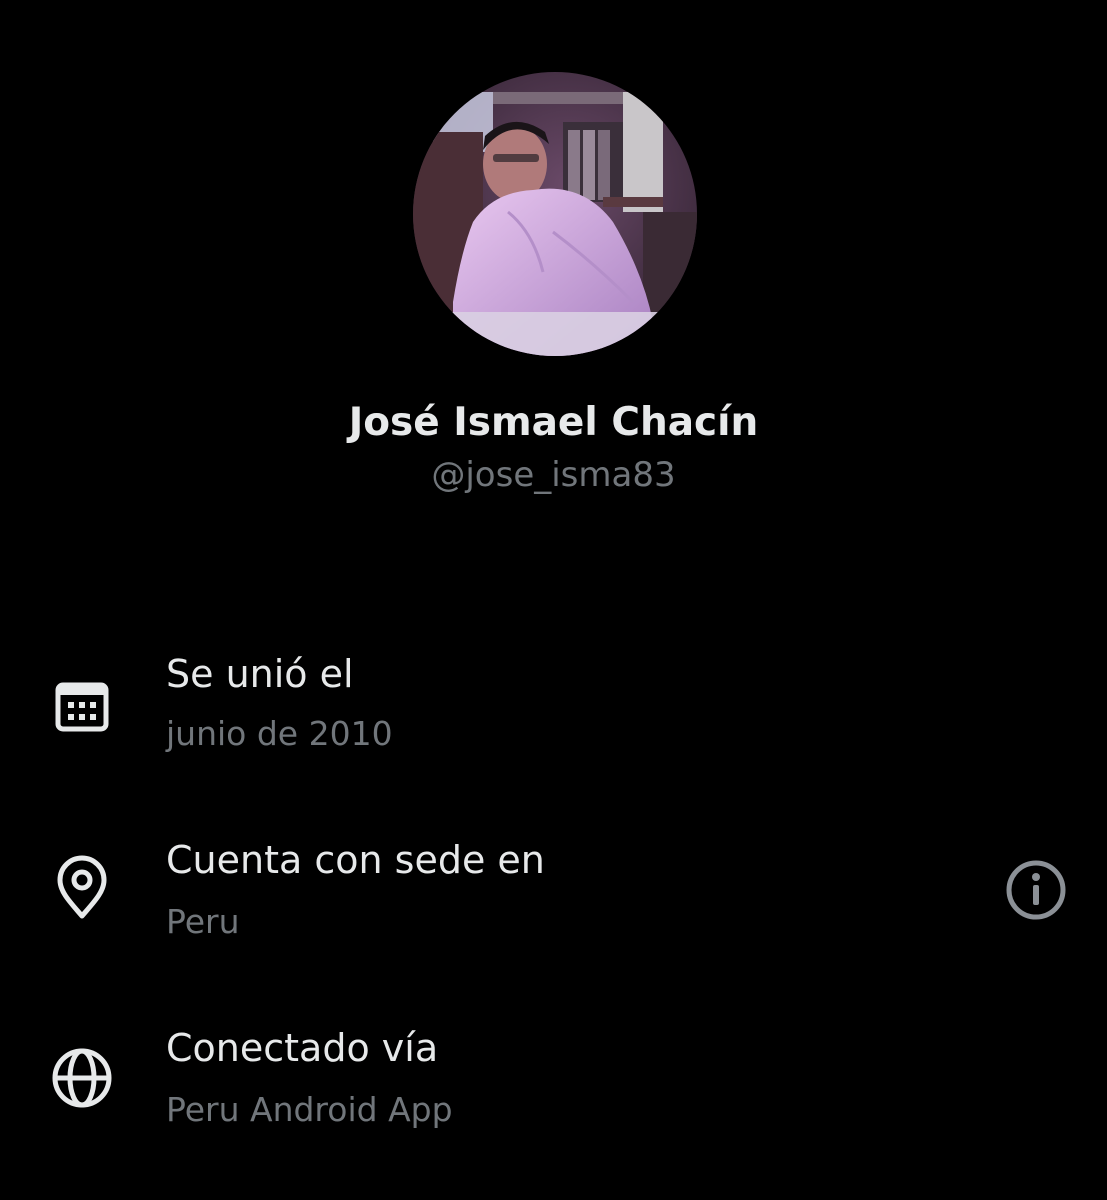  I want to click on joined-label: Se unió el, so click(260, 674).